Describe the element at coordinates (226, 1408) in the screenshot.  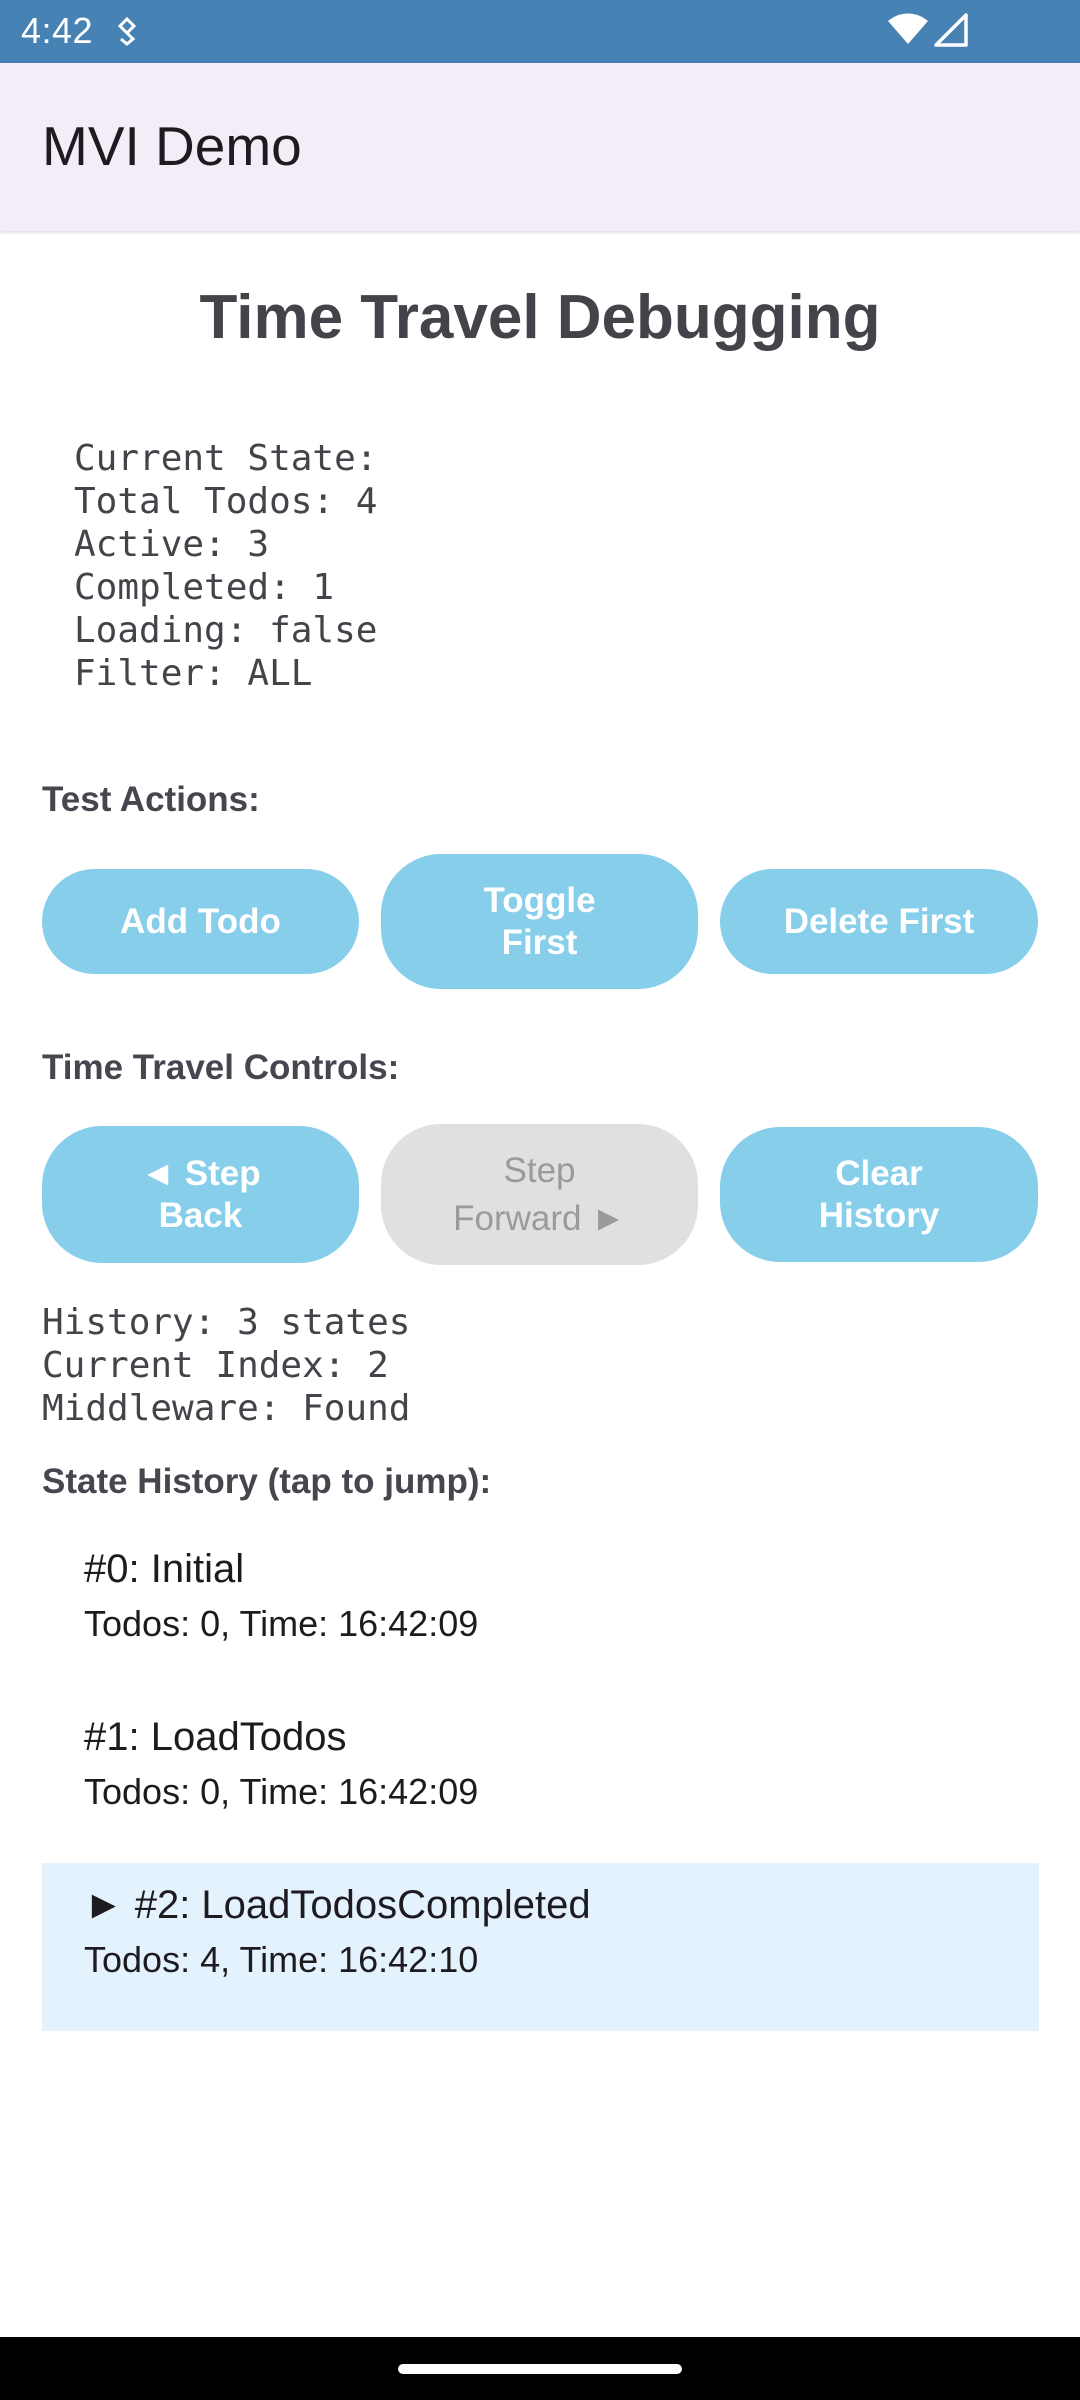
I see `debug-line: Middleware: Found` at that location.